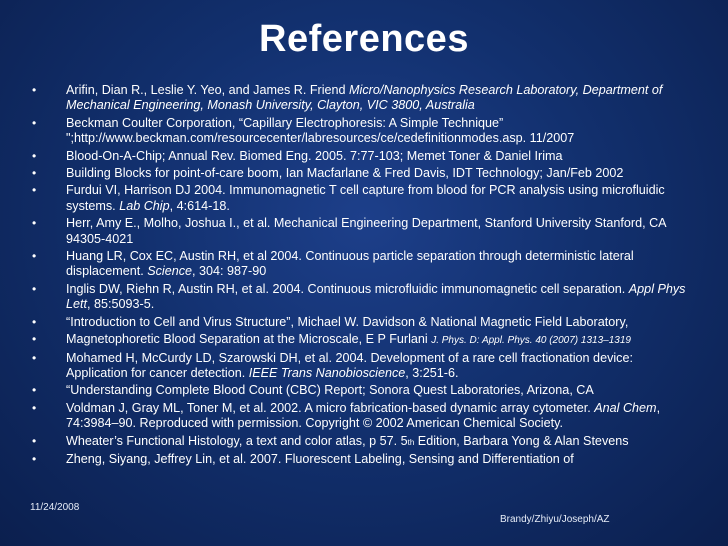  What do you see at coordinates (555, 519) in the screenshot?
I see `footer-authors: Brandy/Zhiyu/Joseph/AZ` at bounding box center [555, 519].